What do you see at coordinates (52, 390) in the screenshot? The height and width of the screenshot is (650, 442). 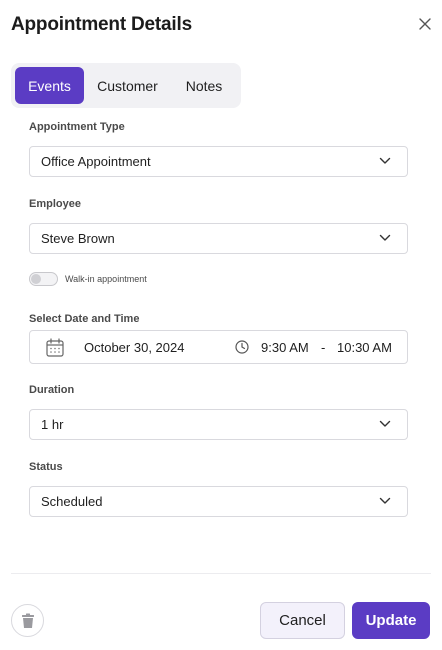 I see `duration-label: Duration` at bounding box center [52, 390].